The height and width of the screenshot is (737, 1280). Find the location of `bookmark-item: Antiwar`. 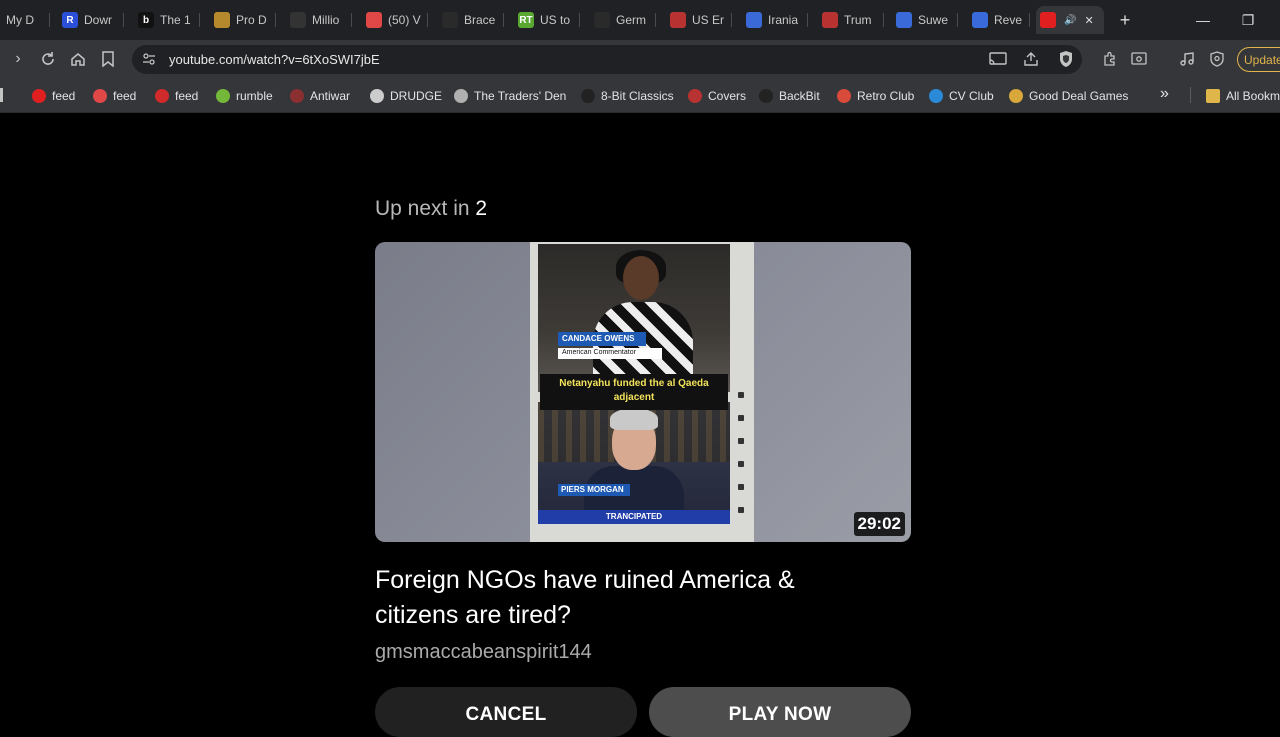

bookmark-item: Antiwar is located at coordinates (320, 96).